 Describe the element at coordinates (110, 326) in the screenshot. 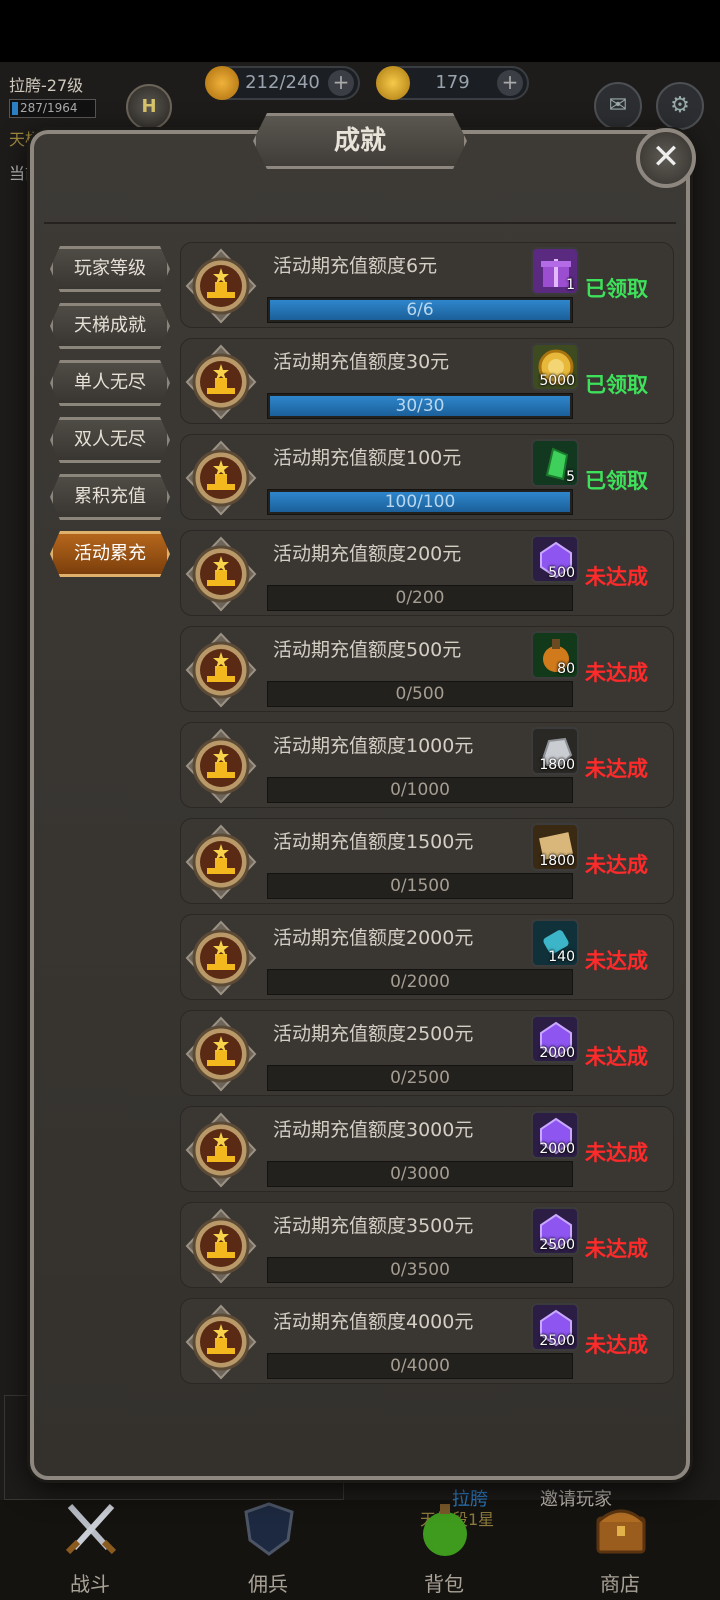

I see `category-tab-1: 天梯成就` at that location.